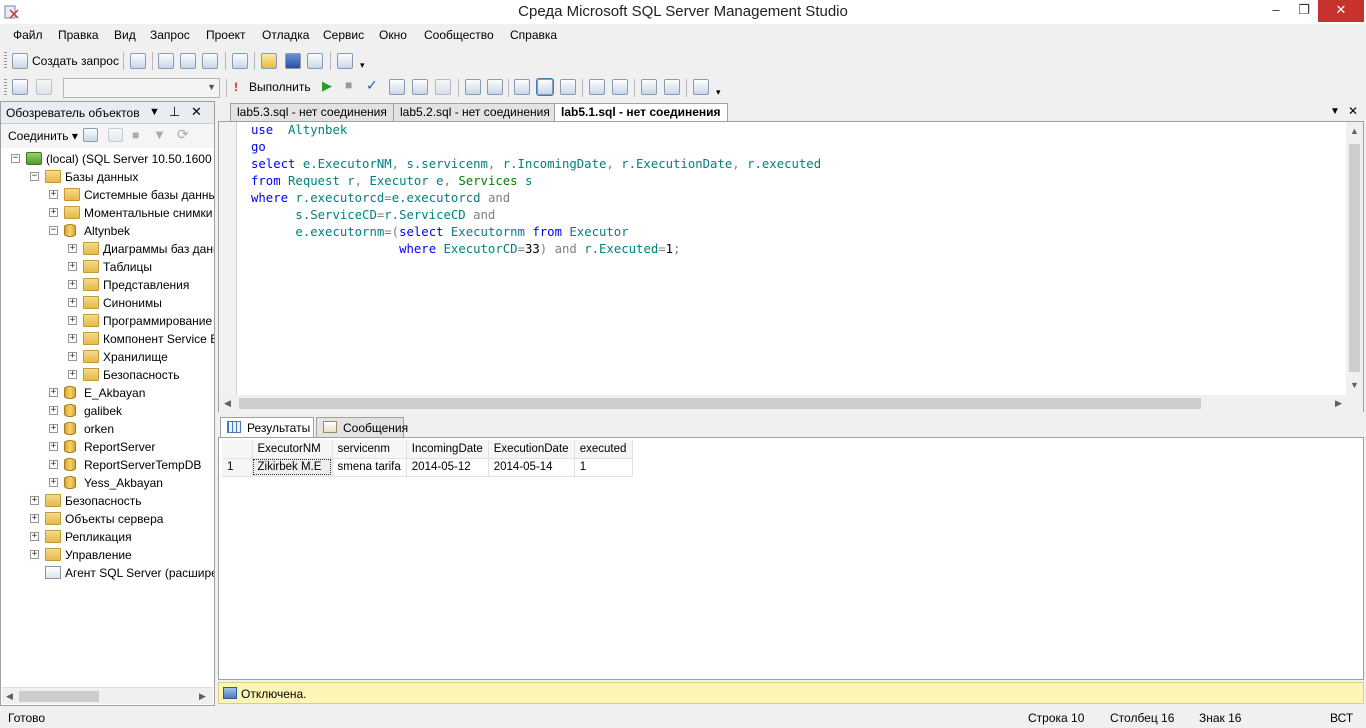 This screenshot has height=728, width=1366. What do you see at coordinates (107, 483) in the screenshot?
I see `tree-node: + Yess_Akbayan` at bounding box center [107, 483].